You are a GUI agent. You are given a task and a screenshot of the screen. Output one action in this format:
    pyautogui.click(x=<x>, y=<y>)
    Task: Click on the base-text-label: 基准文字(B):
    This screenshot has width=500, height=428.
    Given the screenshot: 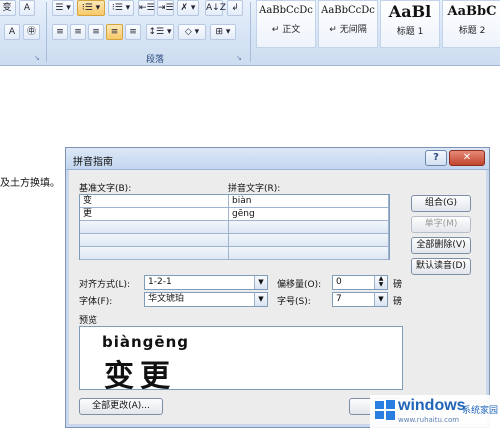 What is the action you would take?
    pyautogui.click(x=105, y=189)
    